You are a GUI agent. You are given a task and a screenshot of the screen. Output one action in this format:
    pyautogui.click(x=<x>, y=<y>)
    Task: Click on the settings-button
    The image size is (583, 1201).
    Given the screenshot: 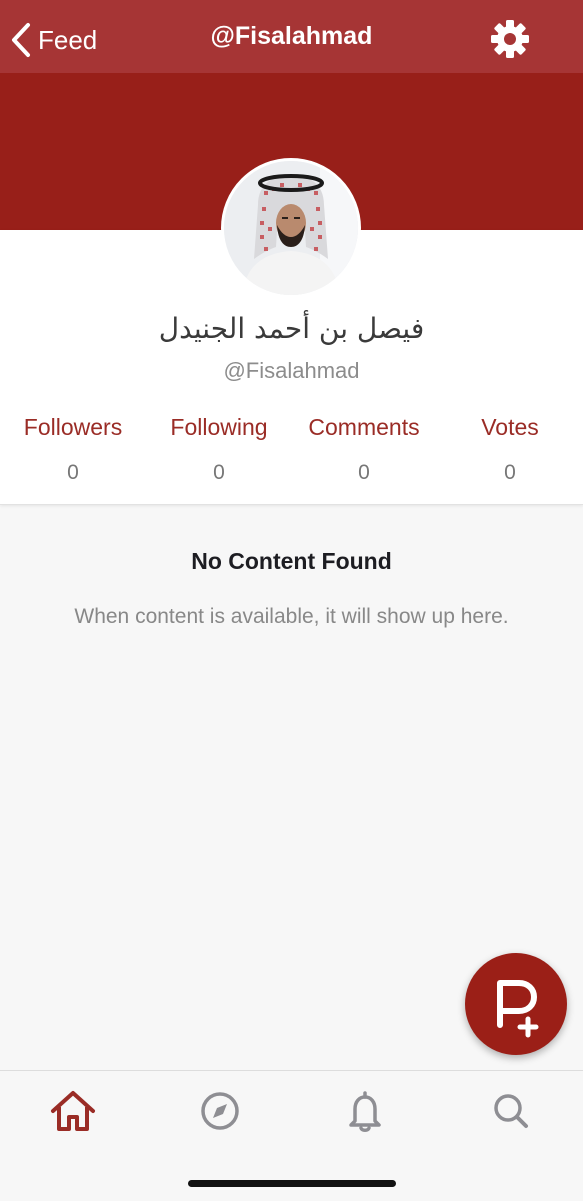 What is the action you would take?
    pyautogui.click(x=510, y=39)
    